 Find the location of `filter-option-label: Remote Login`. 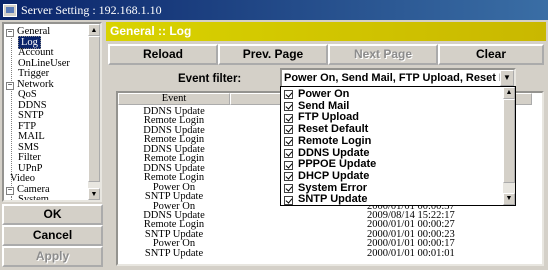

filter-option-label: Remote Login is located at coordinates (335, 140).